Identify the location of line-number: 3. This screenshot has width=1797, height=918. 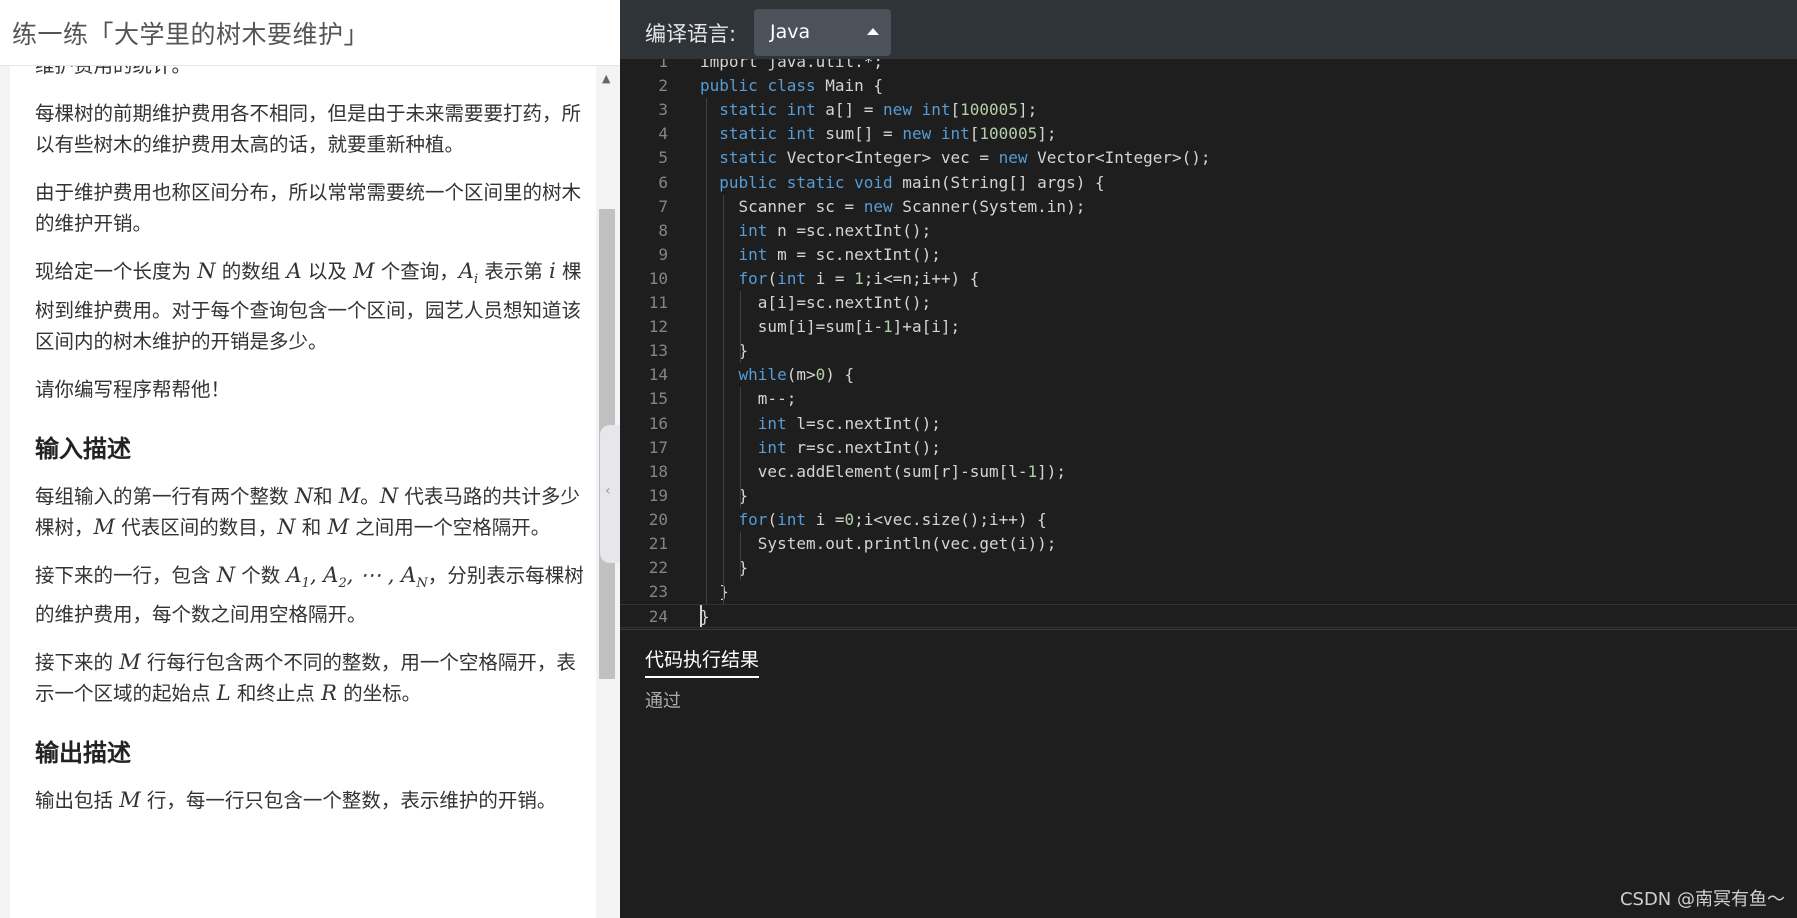
(663, 110).